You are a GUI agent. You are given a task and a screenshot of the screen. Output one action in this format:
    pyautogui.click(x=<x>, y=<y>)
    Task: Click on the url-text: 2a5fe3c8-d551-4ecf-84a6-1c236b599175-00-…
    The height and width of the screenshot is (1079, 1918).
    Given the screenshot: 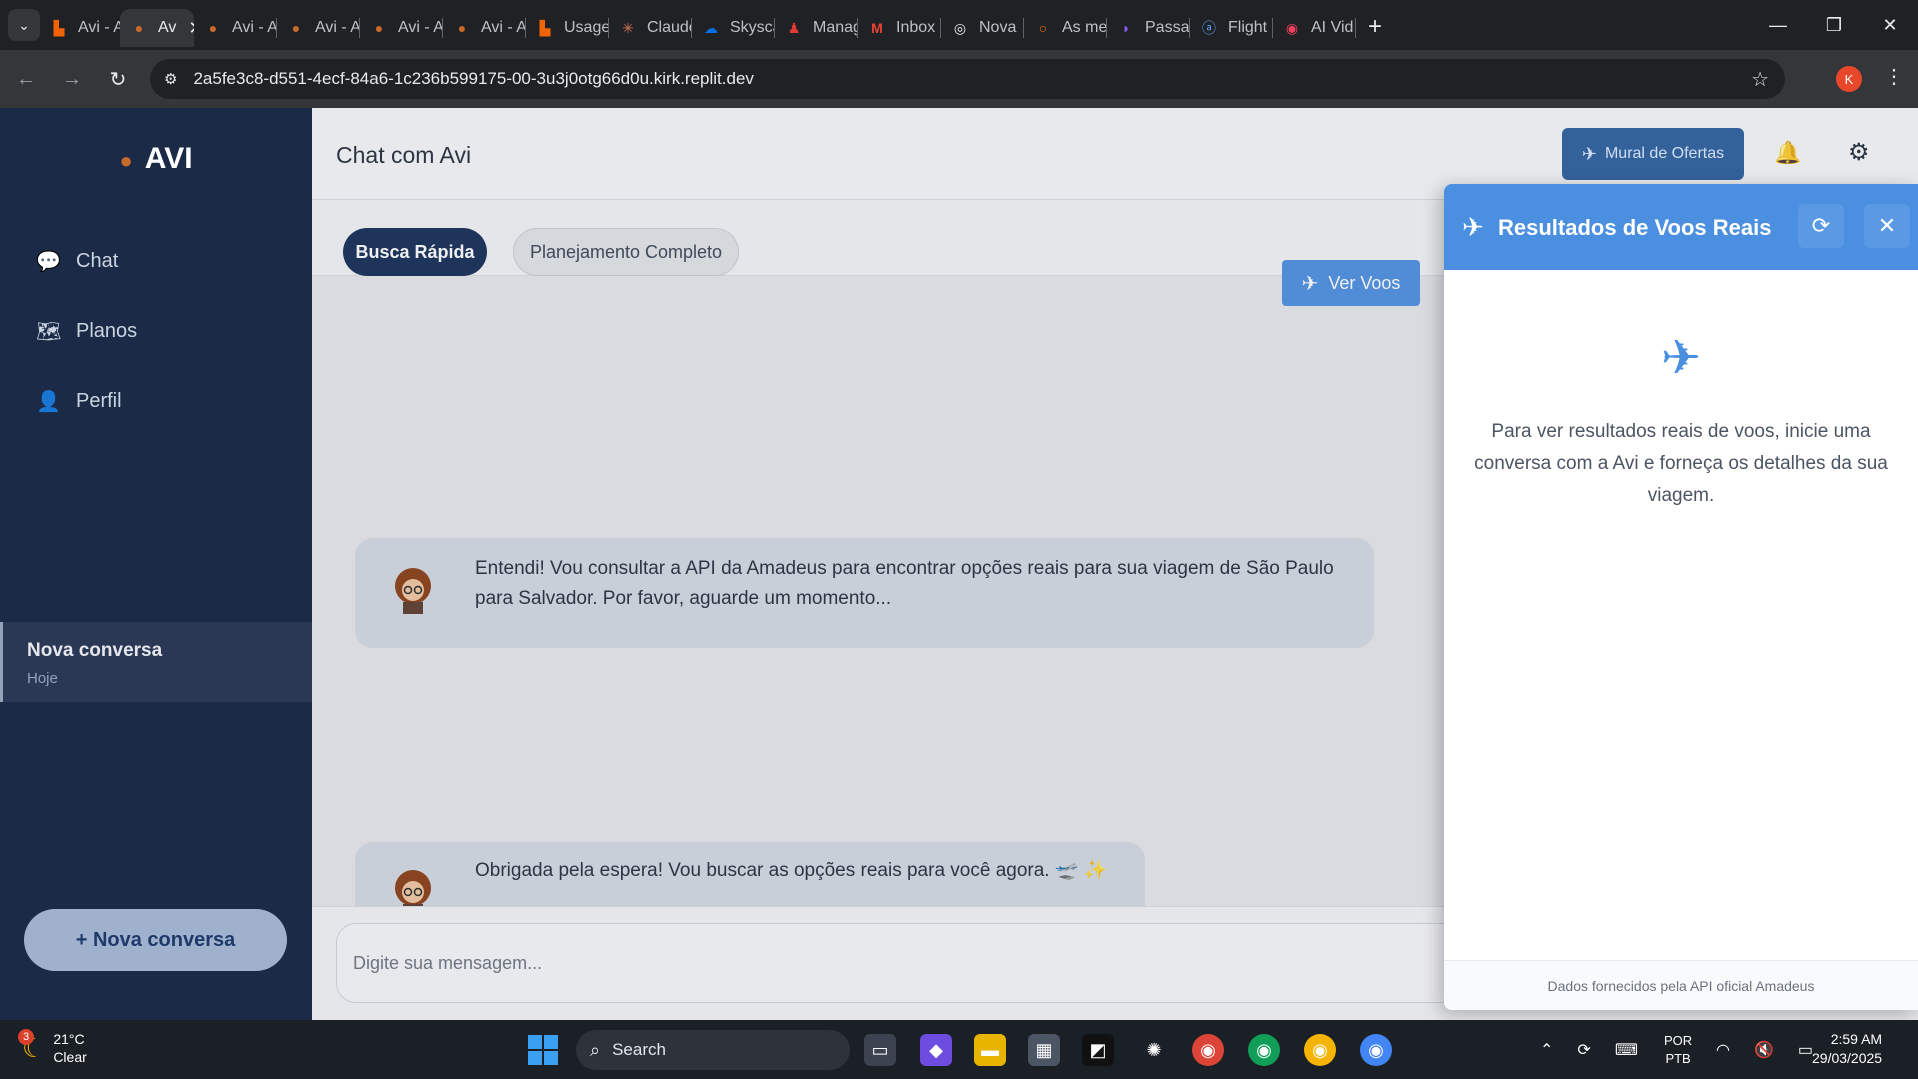 What is the action you would take?
    pyautogui.click(x=473, y=79)
    